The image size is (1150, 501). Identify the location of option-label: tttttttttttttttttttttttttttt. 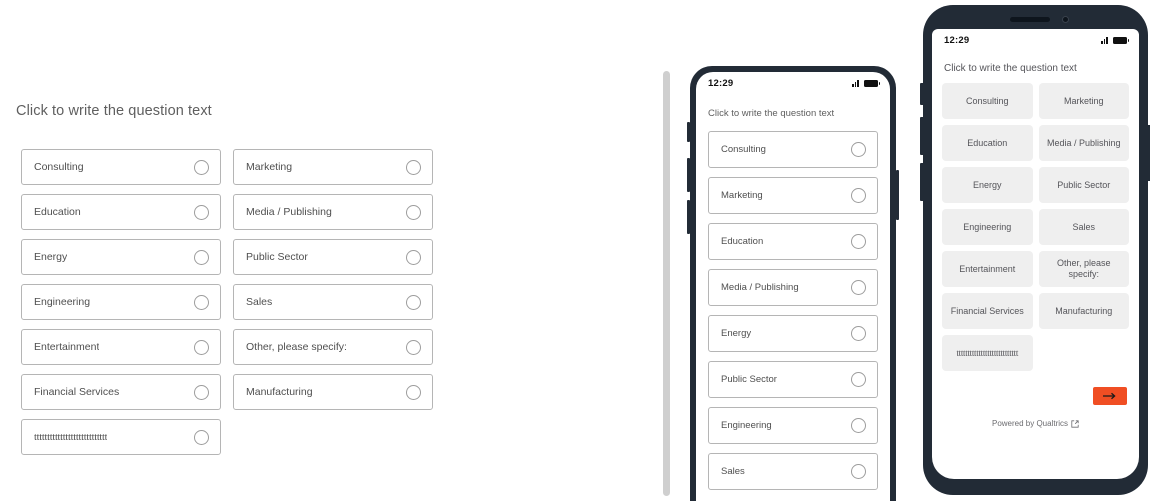
(71, 437).